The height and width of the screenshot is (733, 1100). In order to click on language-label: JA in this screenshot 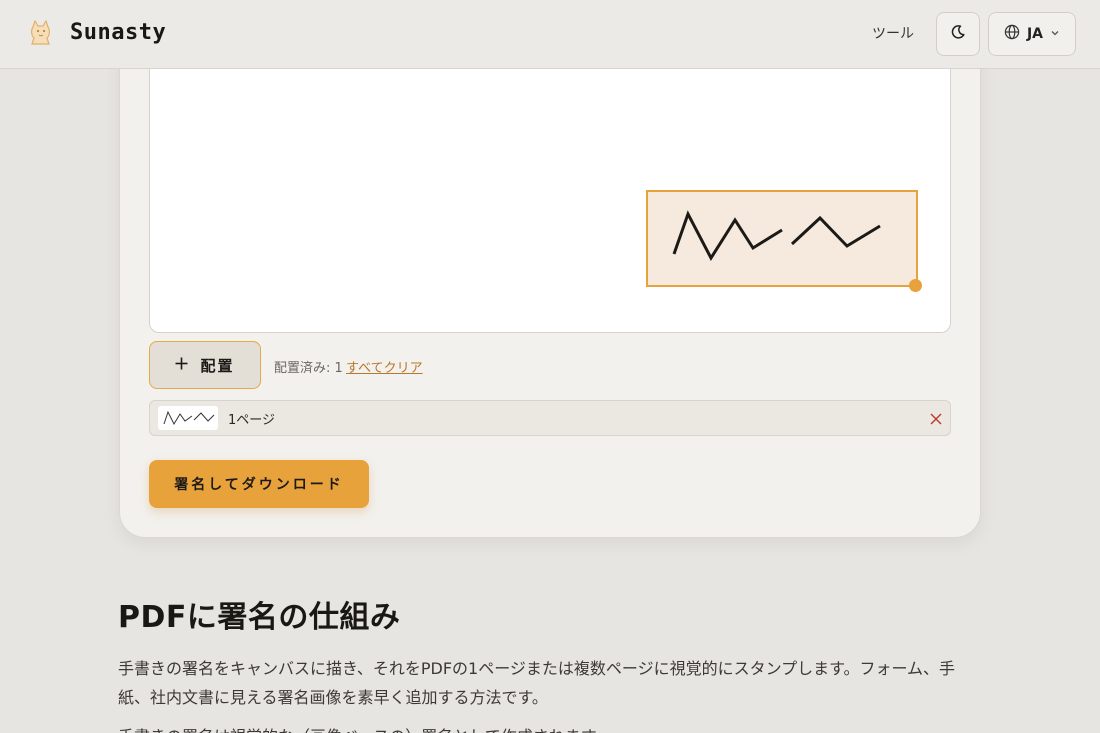, I will do `click(1035, 34)`.